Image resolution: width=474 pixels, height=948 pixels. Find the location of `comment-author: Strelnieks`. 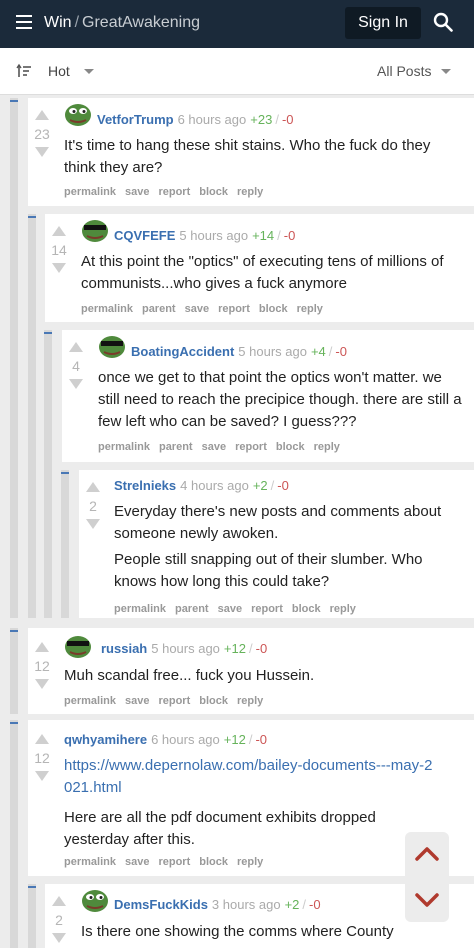

comment-author: Strelnieks is located at coordinates (145, 485).